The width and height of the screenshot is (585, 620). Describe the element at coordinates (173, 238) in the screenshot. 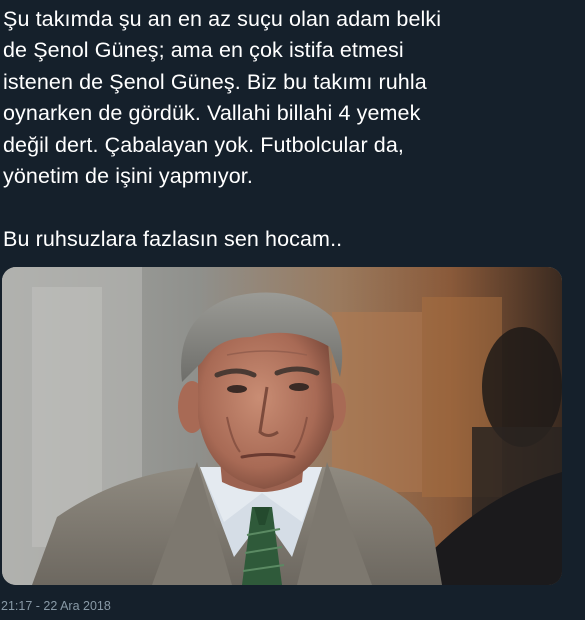

I see `tweet-closing-line: Bu ruhsuzlara fazlasın sen hocam..` at that location.